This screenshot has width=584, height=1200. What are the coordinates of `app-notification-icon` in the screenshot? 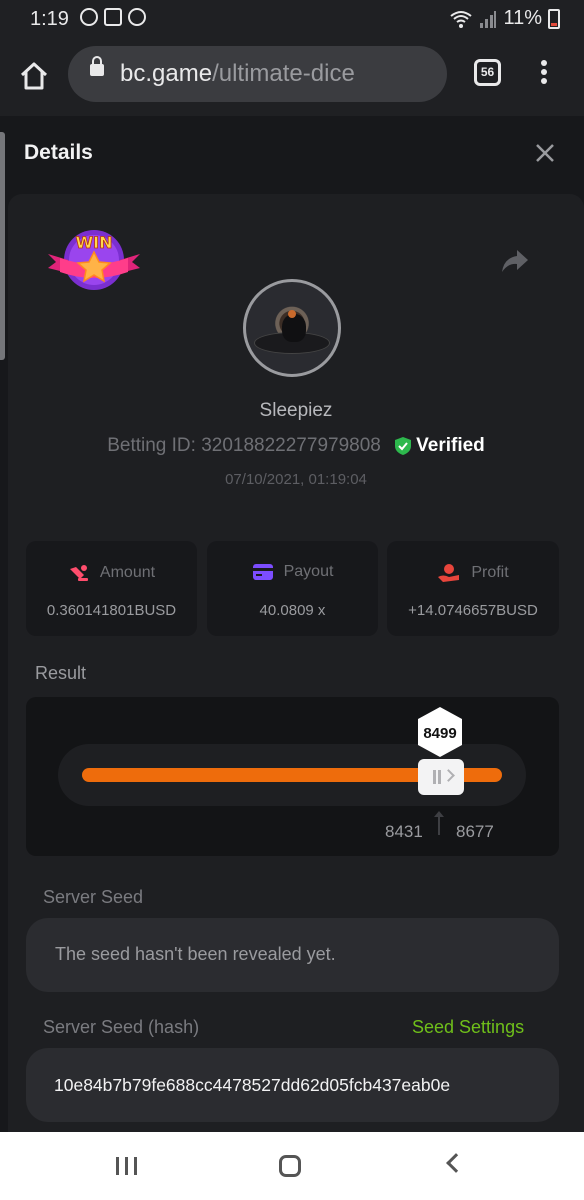 It's located at (89, 17).